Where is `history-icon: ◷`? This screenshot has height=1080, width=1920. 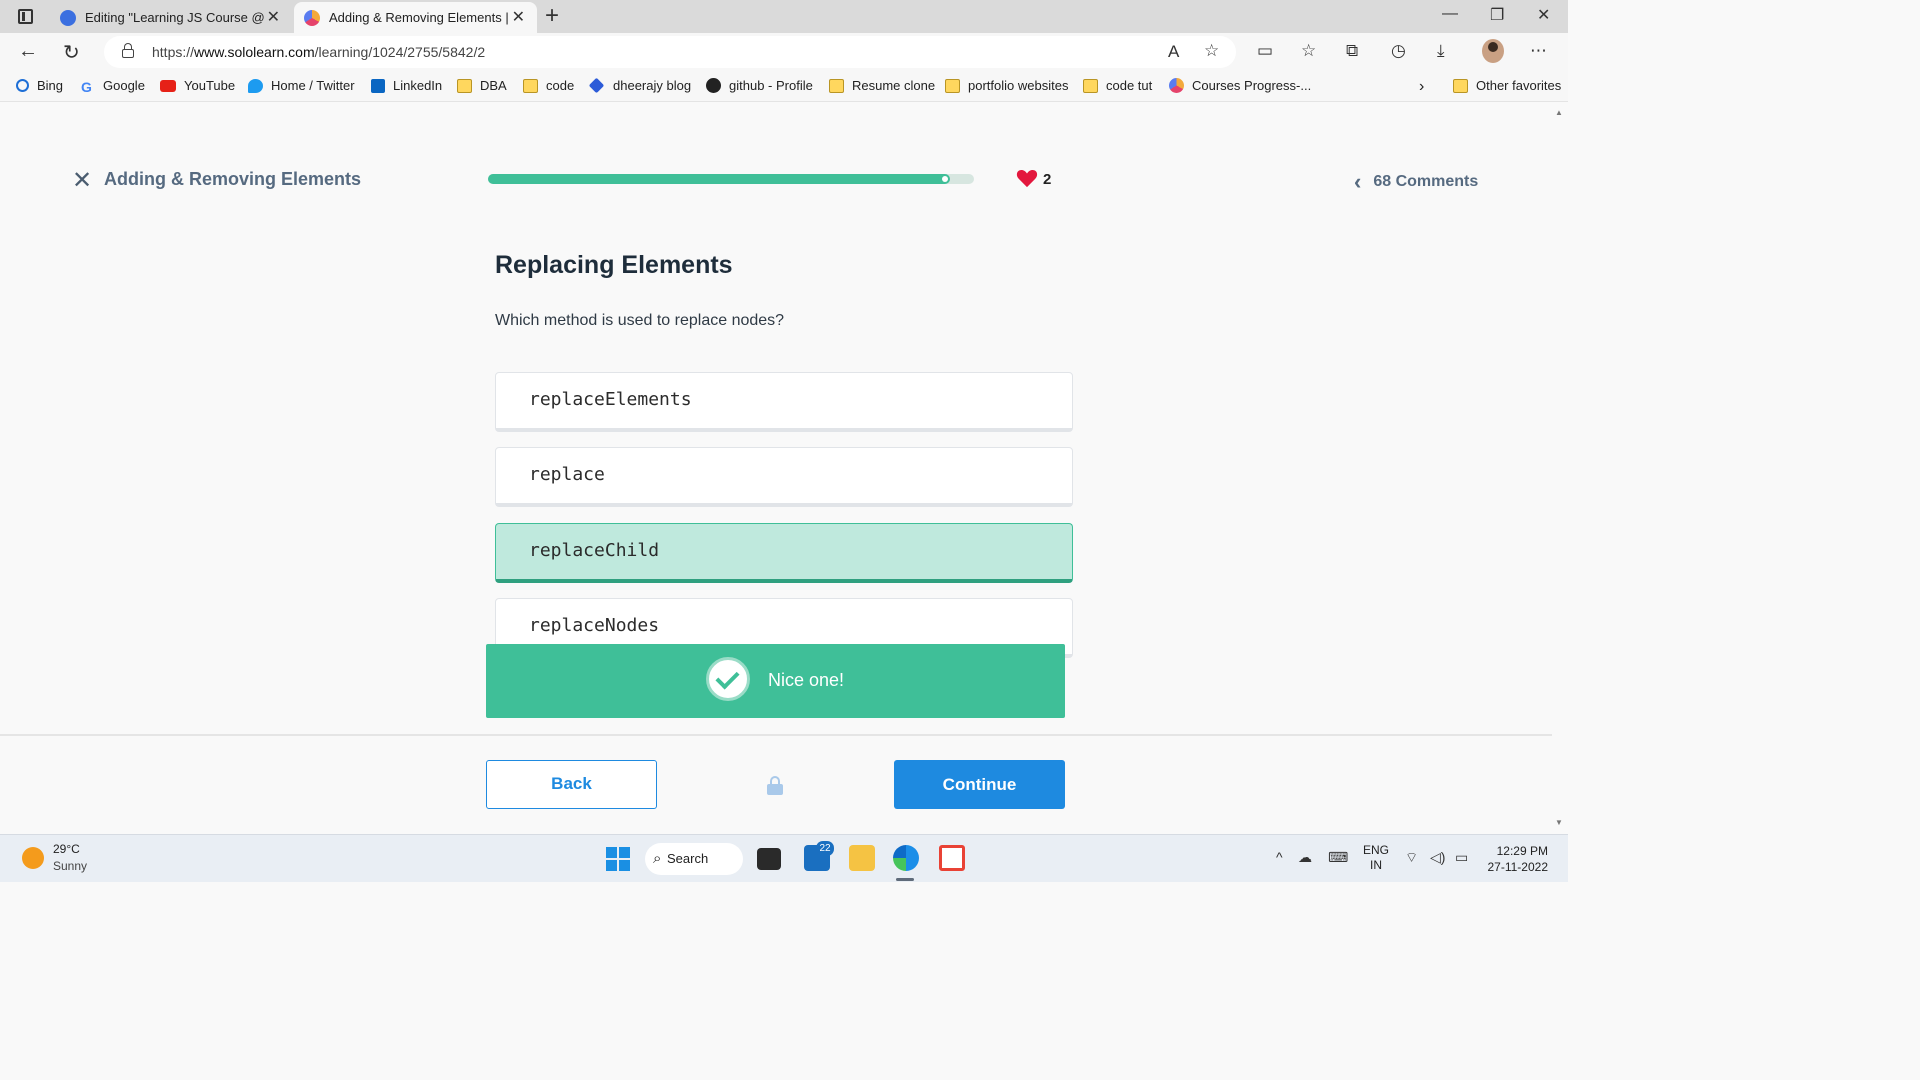 history-icon: ◷ is located at coordinates (1398, 51).